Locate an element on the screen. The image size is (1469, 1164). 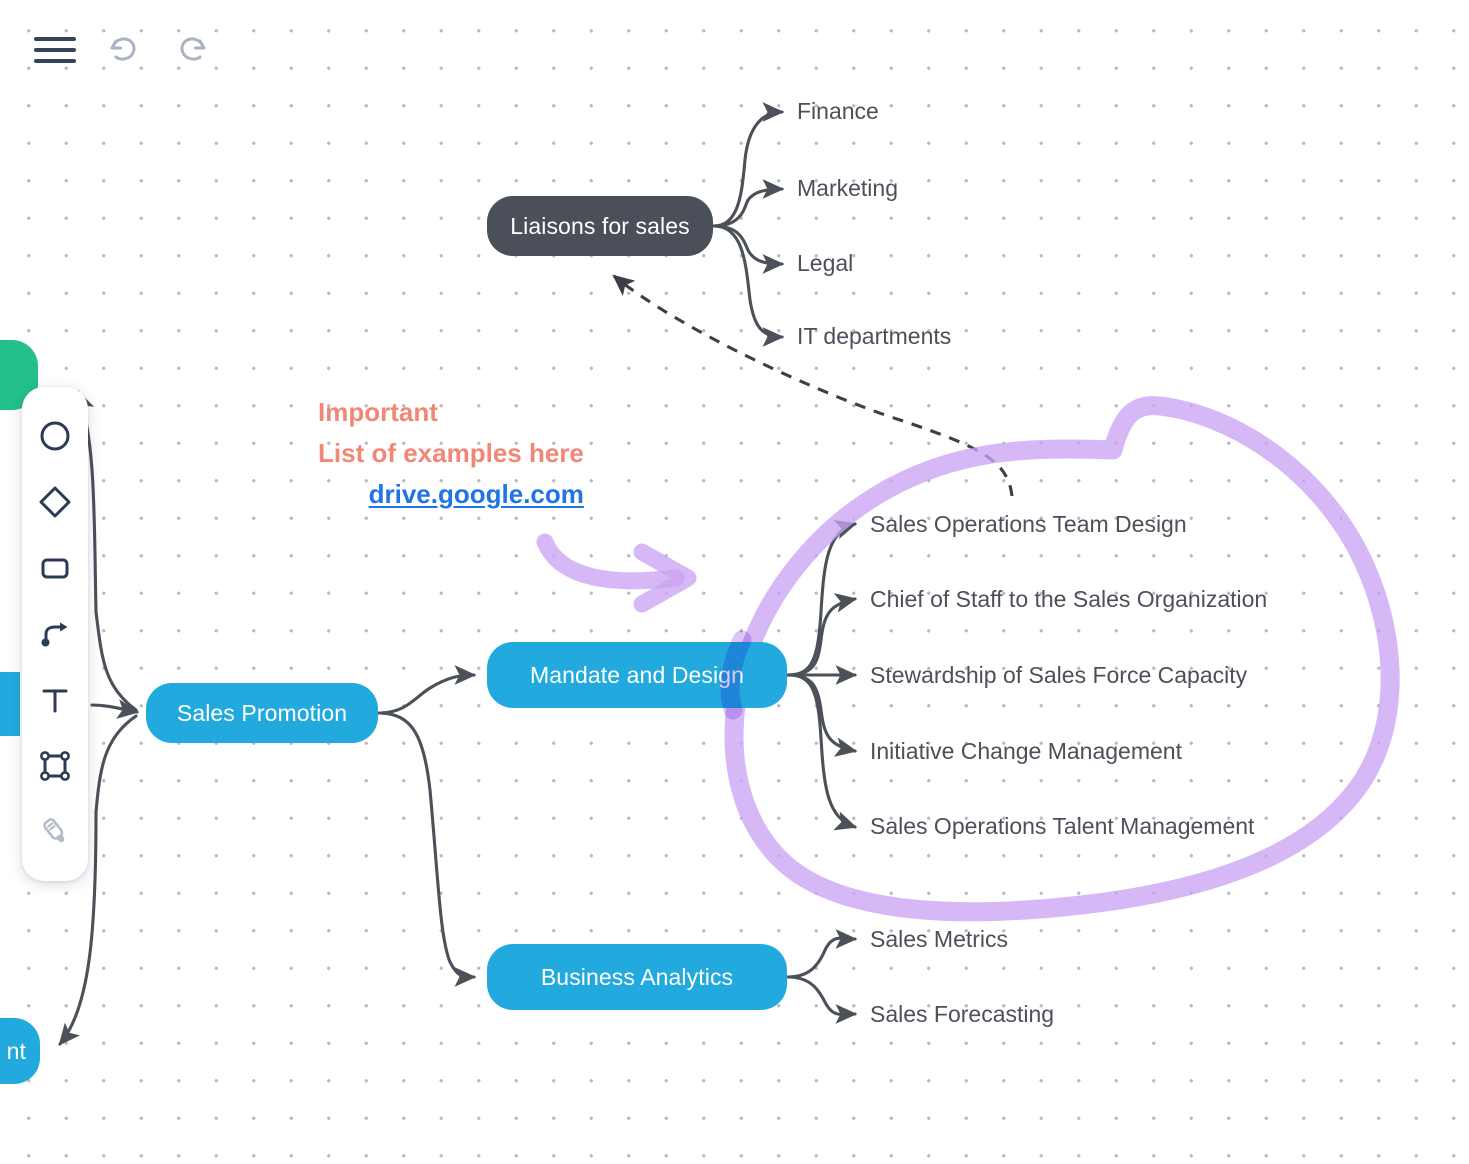
highlighter-tool is located at coordinates (55, 832).